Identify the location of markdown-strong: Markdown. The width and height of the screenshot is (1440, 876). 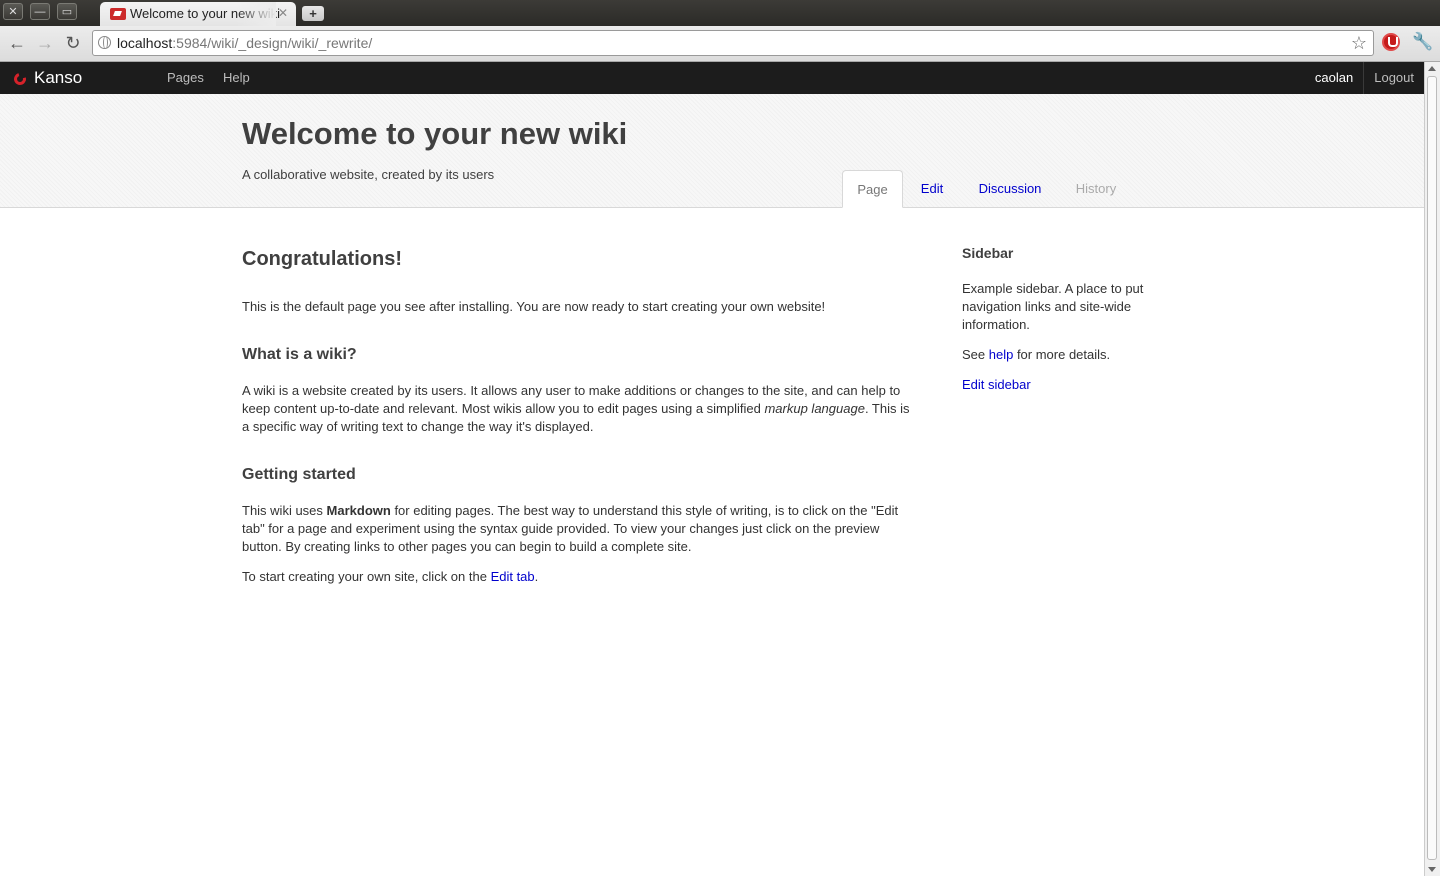
(358, 510).